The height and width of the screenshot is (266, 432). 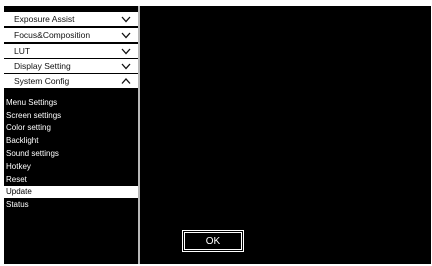 What do you see at coordinates (71, 192) in the screenshot?
I see `sidebar-item-update: Update` at bounding box center [71, 192].